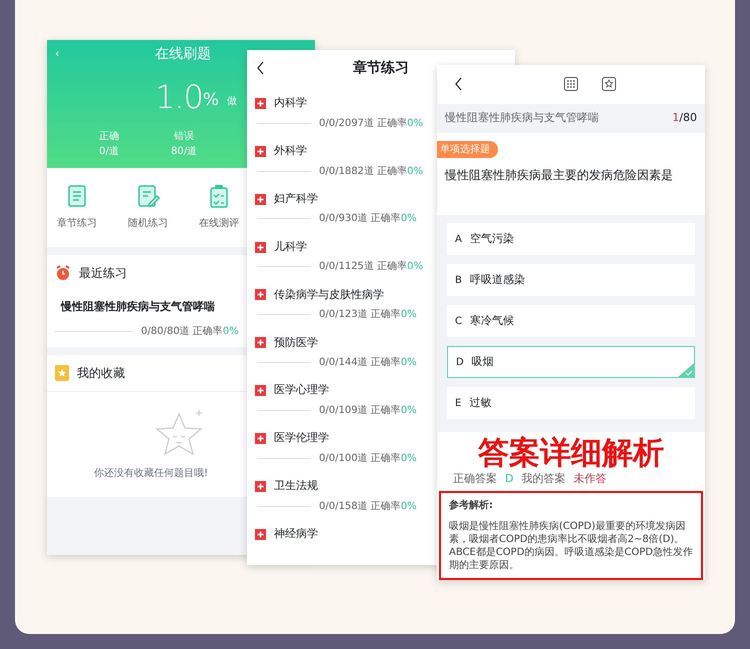 The width and height of the screenshot is (750, 649). Describe the element at coordinates (109, 152) in the screenshot. I see `stat-value: 0/道` at that location.